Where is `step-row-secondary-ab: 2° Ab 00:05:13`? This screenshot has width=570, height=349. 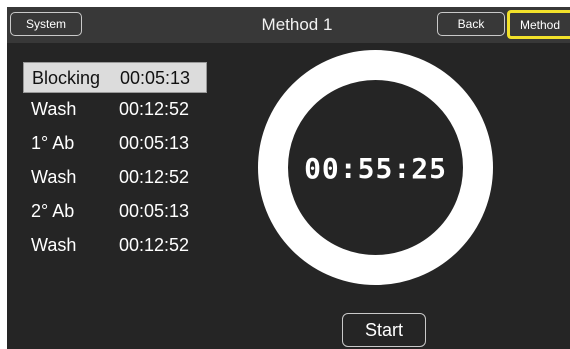
step-row-secondary-ab: 2° Ab 00:05:13 is located at coordinates (118, 212).